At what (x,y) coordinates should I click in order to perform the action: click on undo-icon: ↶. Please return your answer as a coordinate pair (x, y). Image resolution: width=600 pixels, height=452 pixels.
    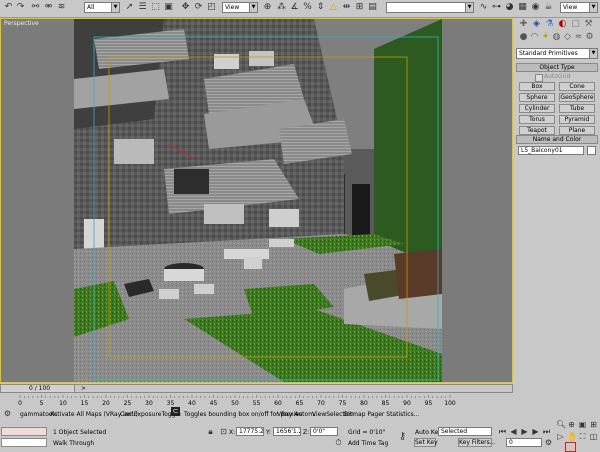
    Looking at the image, I should click on (8, 7).